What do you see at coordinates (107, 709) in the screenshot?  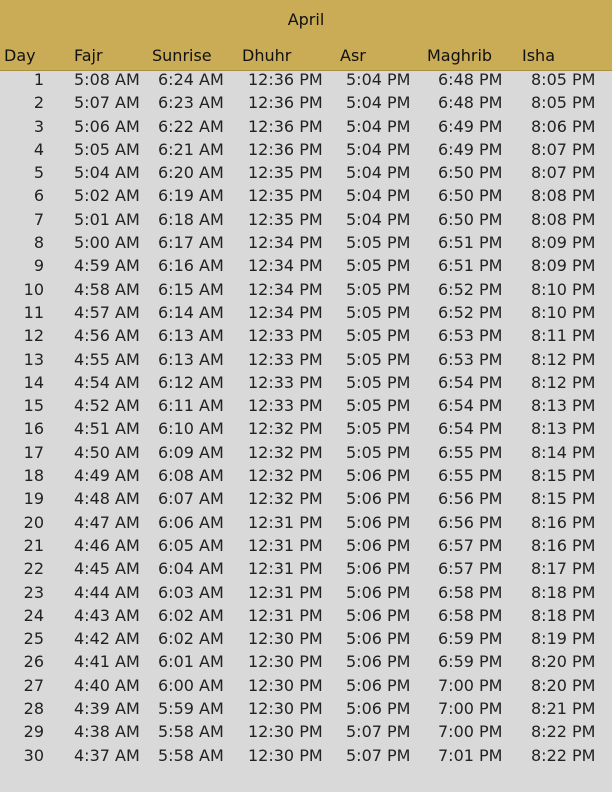 I see `cell-fajr: 4:39 AM` at bounding box center [107, 709].